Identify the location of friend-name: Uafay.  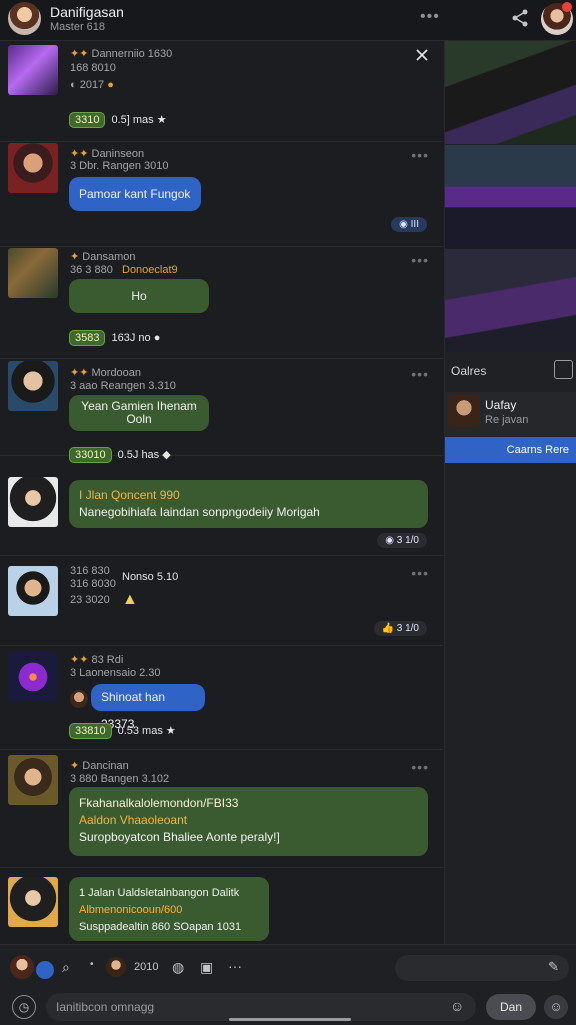
(501, 405).